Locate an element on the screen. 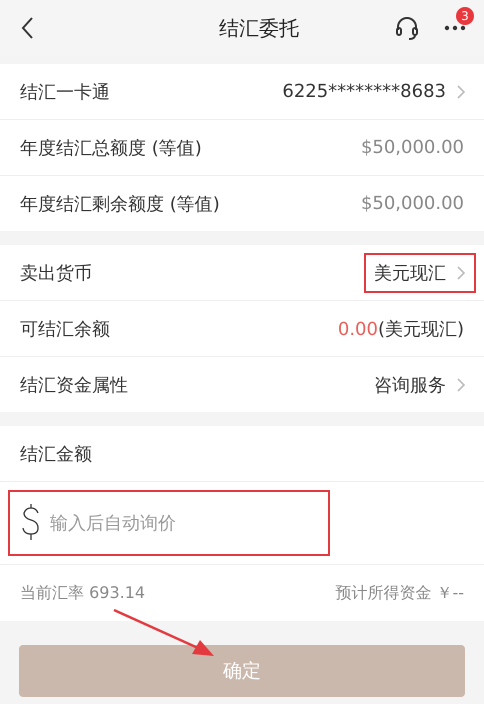  balance-amount: 0.00 is located at coordinates (358, 329).